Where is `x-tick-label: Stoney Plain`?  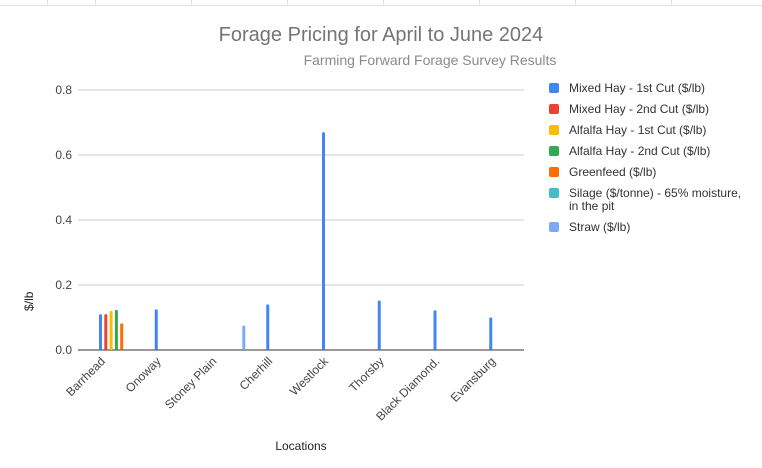
x-tick-label: Stoney Plain is located at coordinates (191, 383).